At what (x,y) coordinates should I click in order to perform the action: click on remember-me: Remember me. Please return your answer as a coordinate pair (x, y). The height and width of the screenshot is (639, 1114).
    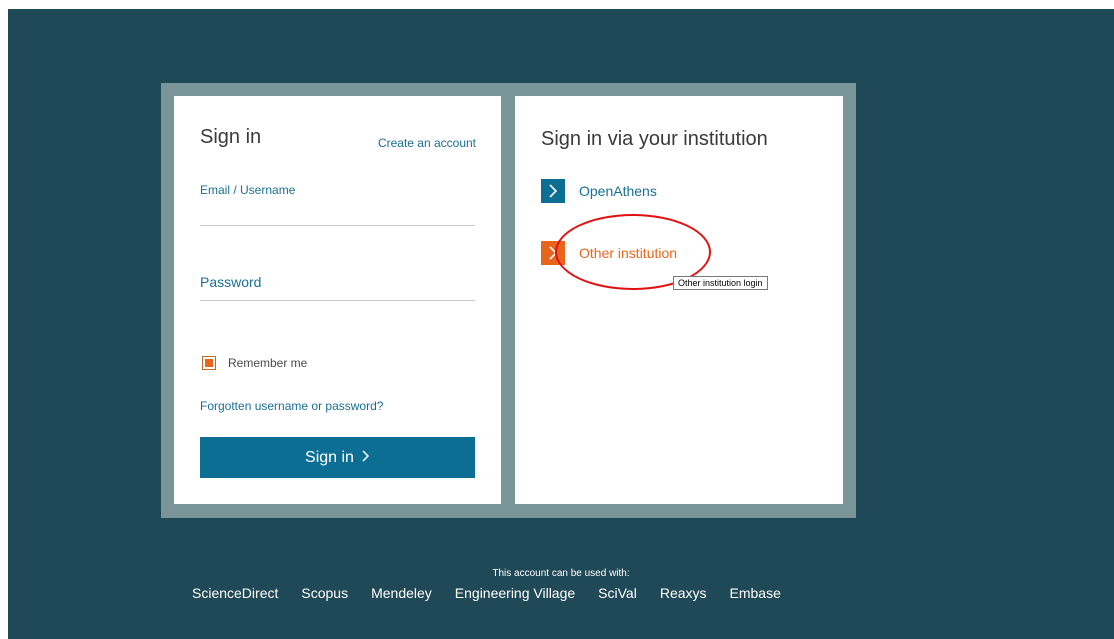
    Looking at the image, I should click on (254, 363).